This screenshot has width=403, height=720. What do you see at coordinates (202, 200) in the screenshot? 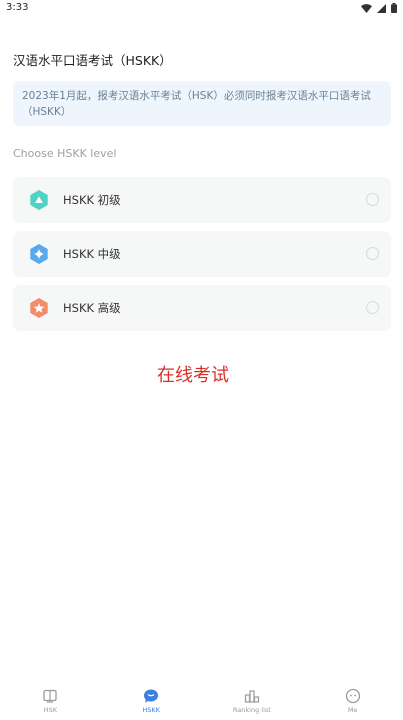
I see `level-option-beginner: HSKK 初级` at bounding box center [202, 200].